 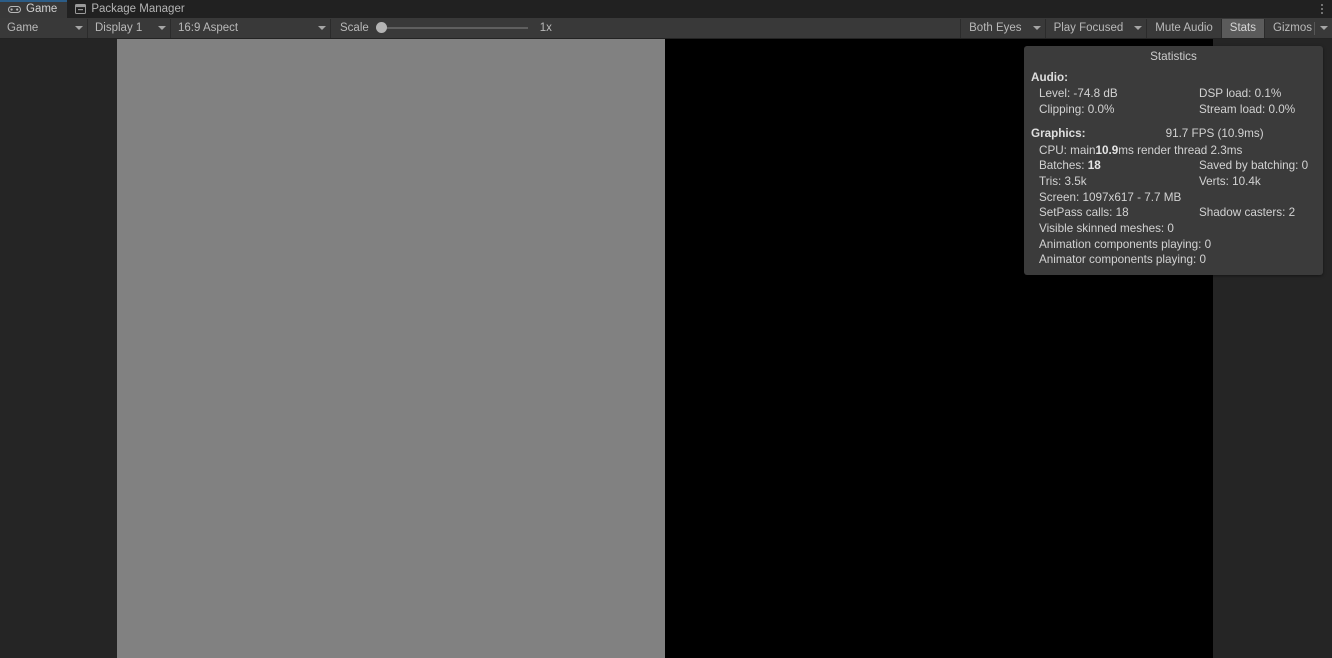 I want to click on audio-row-clipping: Clipping: 0.0% Stream load: 0.0%, so click(x=1177, y=110).